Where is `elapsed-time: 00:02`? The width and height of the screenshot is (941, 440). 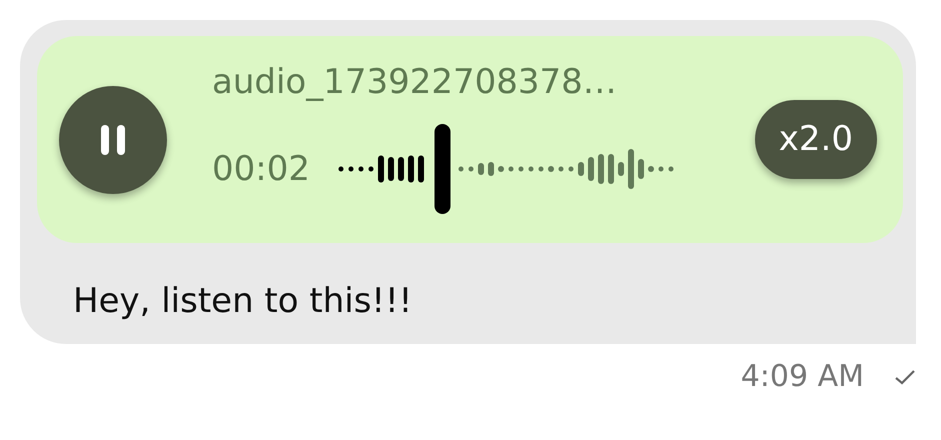
elapsed-time: 00:02 is located at coordinates (261, 169).